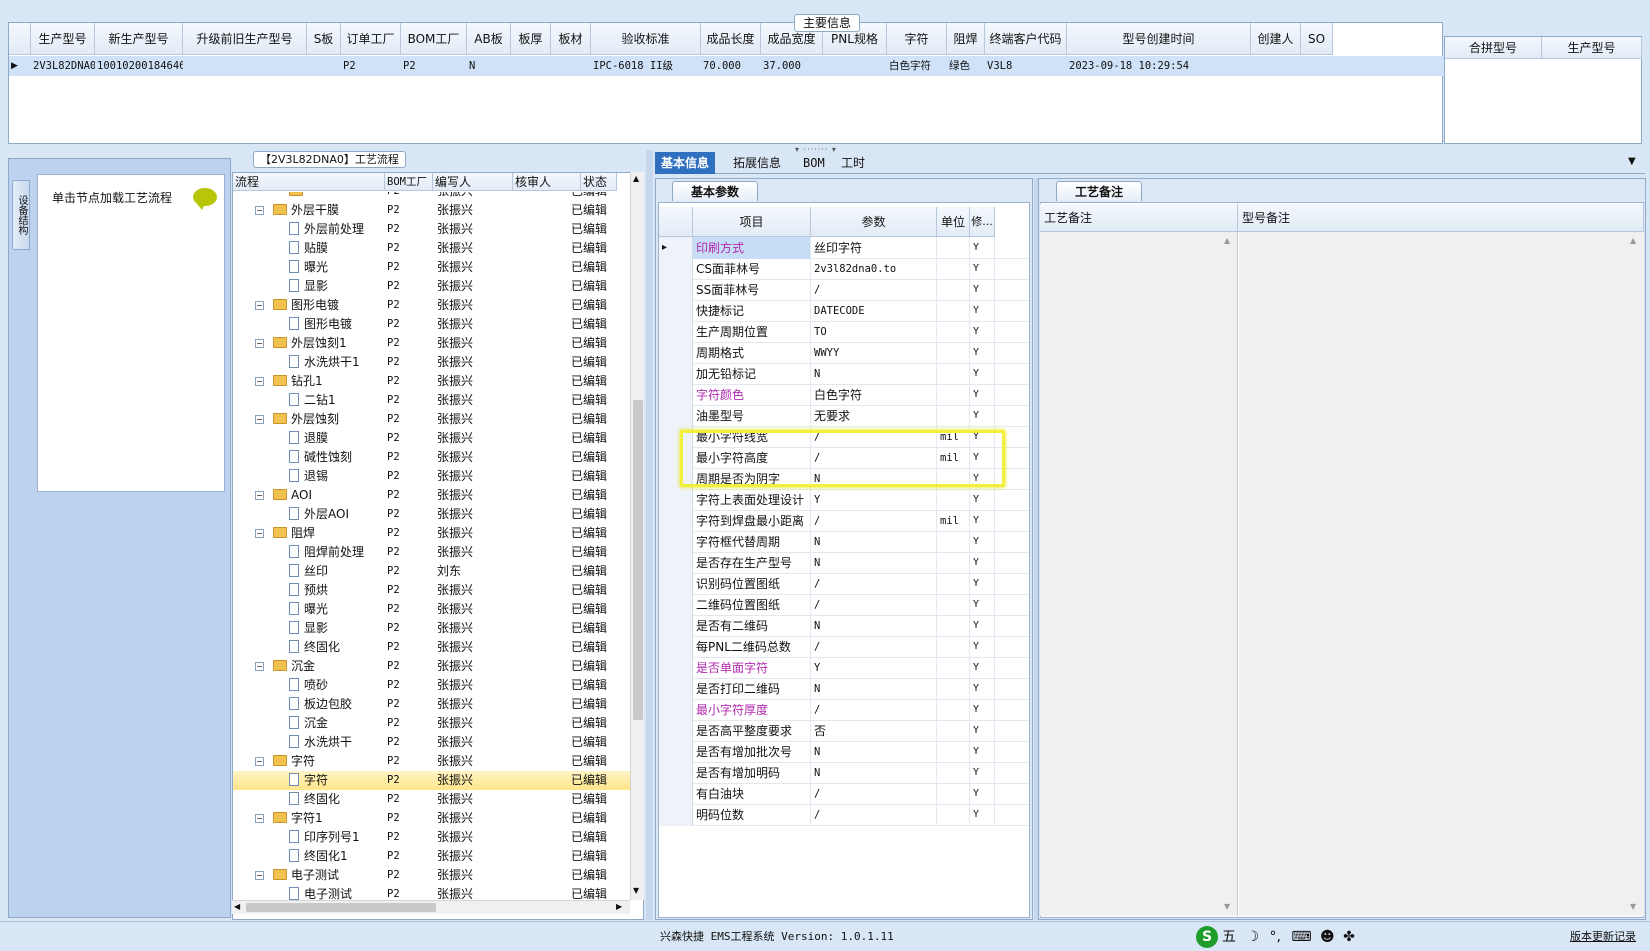 The height and width of the screenshot is (951, 1650). What do you see at coordinates (844, 773) in the screenshot?
I see `param-row: 是否有增加明码 N Y` at bounding box center [844, 773].